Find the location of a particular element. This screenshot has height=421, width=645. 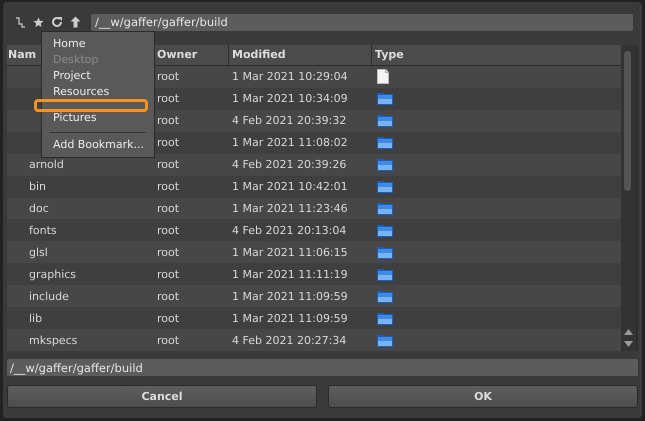

file-name: bin is located at coordinates (80, 187).